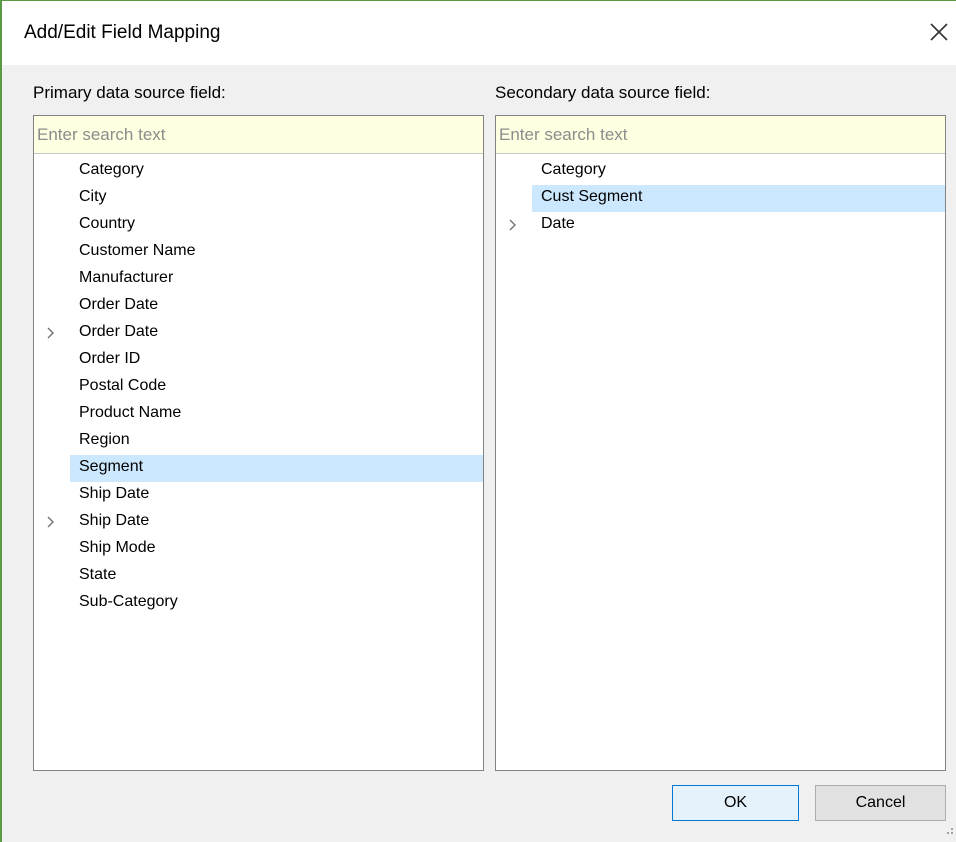  I want to click on dialog-title: Add/Edit Field Mapping, so click(122, 32).